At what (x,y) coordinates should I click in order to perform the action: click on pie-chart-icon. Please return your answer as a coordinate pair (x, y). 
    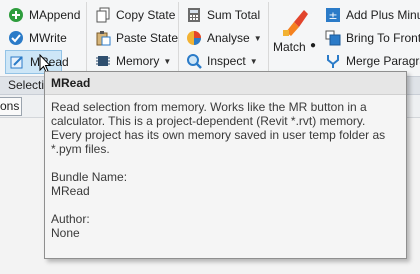
    Looking at the image, I should click on (194, 38).